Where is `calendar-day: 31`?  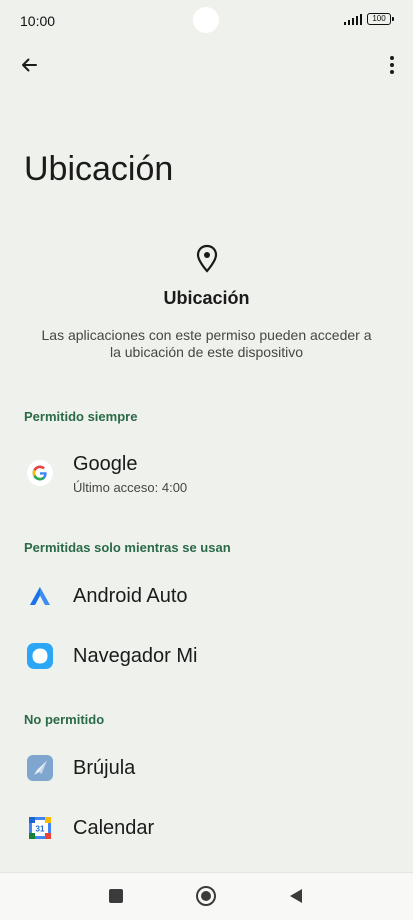 calendar-day: 31 is located at coordinates (40, 829).